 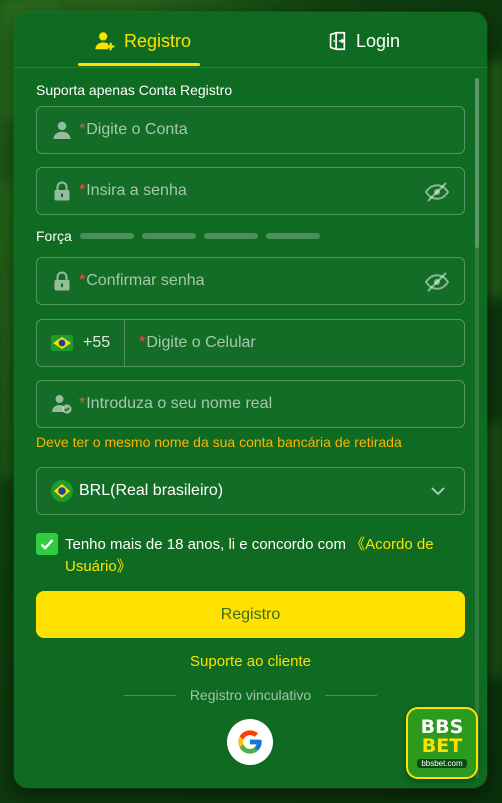 I want to click on country-code: +55, so click(x=97, y=342).